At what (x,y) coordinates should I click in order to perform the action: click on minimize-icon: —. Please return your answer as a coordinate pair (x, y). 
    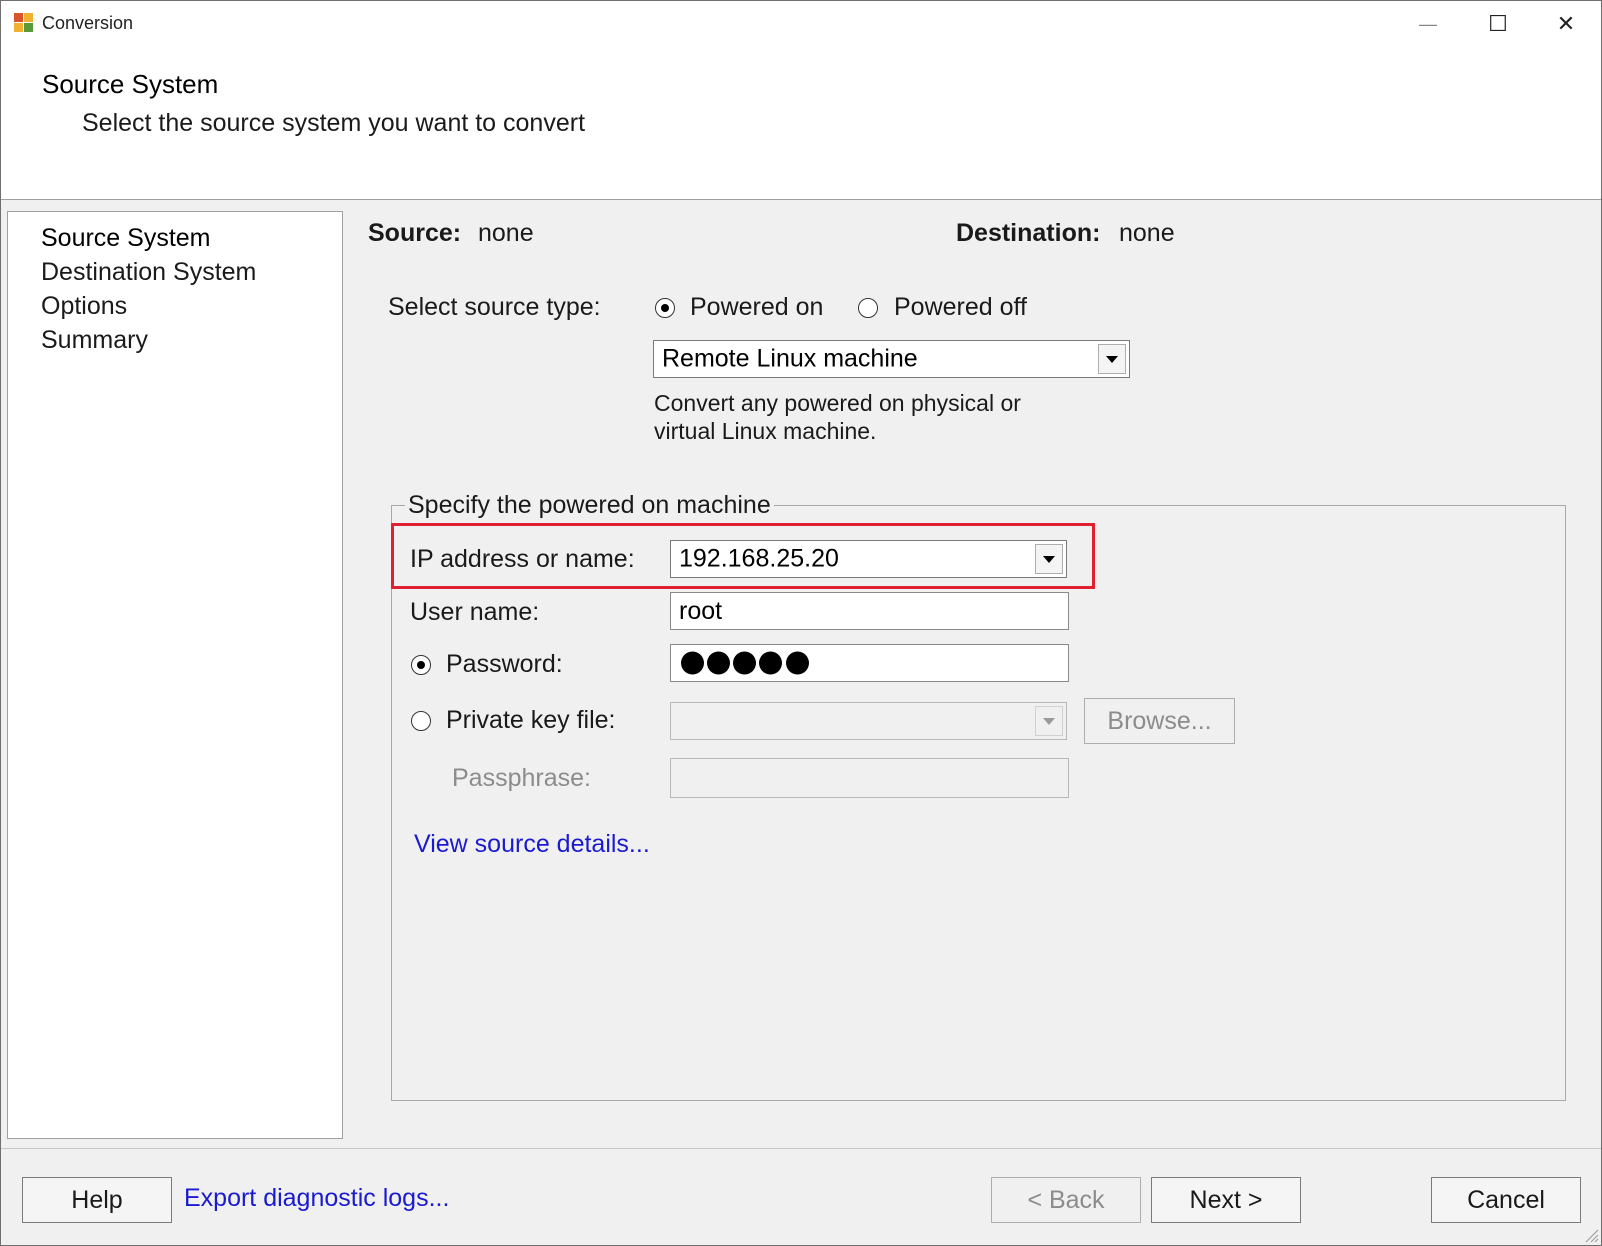
    Looking at the image, I should click on (1428, 23).